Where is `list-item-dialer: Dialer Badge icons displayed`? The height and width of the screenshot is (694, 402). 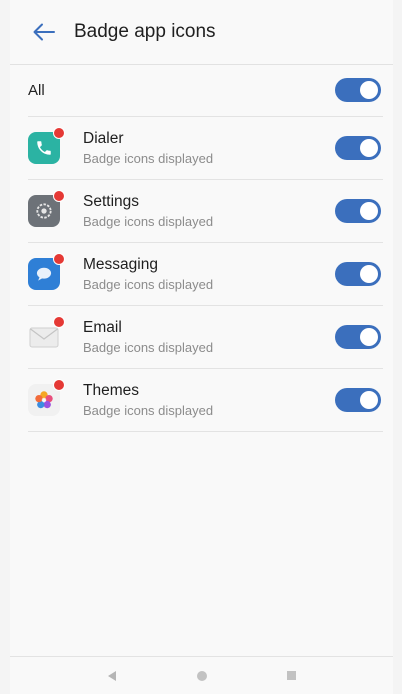 list-item-dialer: Dialer Badge icons displayed is located at coordinates (205, 148).